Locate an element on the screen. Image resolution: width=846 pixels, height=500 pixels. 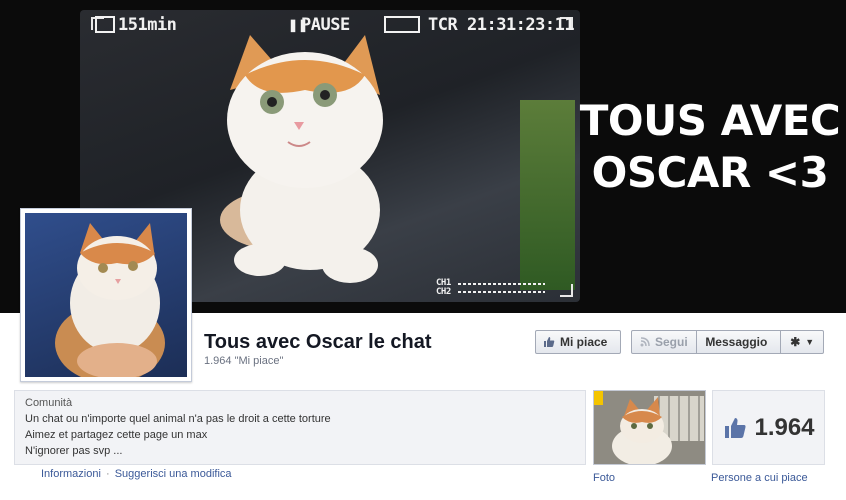
likes-number: 1.964 is located at coordinates (784, 427).